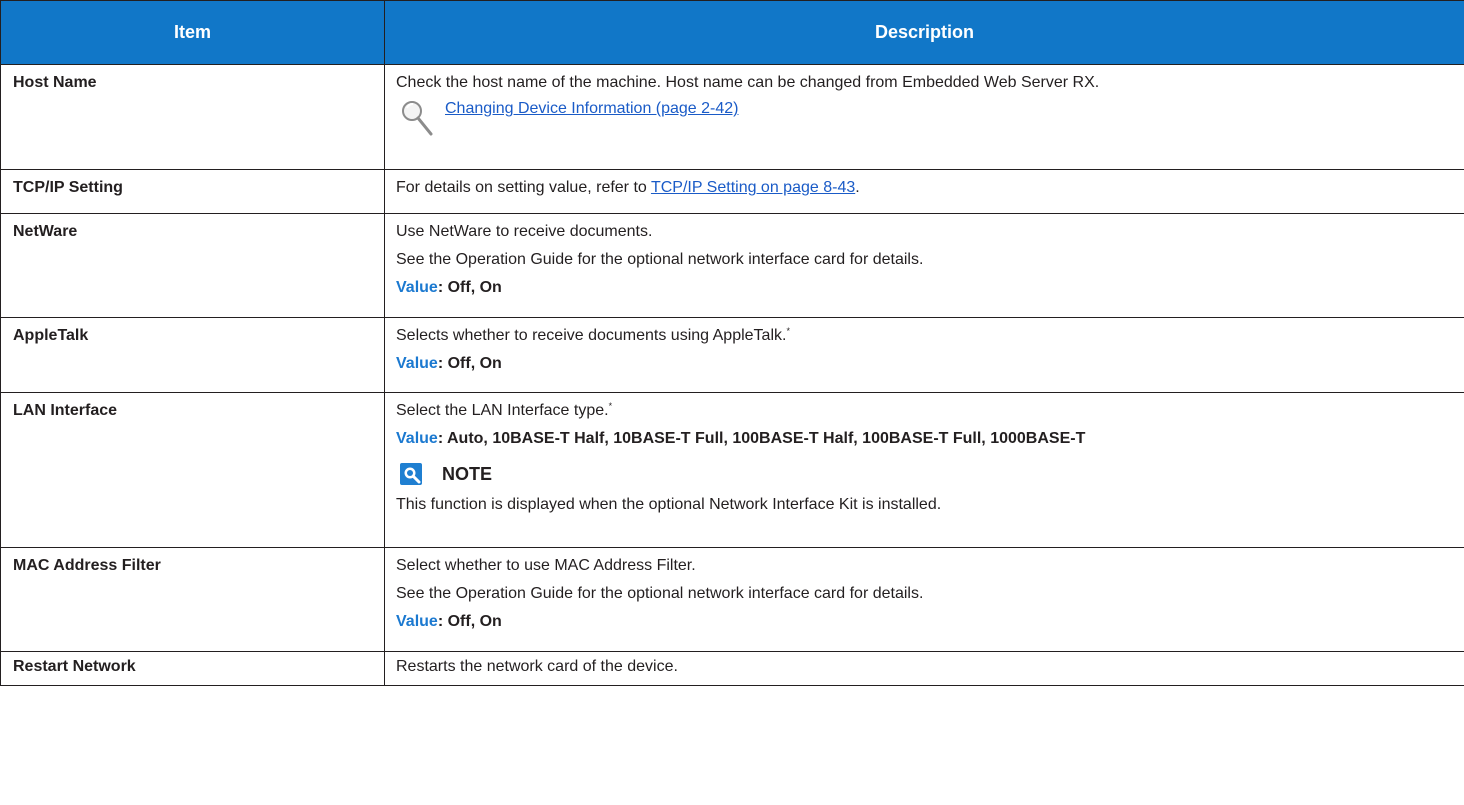 Image resolution: width=1464 pixels, height=805 pixels. What do you see at coordinates (592, 109) in the screenshot?
I see `changing-device-info-link: Changing Device Information (page 2-42)` at bounding box center [592, 109].